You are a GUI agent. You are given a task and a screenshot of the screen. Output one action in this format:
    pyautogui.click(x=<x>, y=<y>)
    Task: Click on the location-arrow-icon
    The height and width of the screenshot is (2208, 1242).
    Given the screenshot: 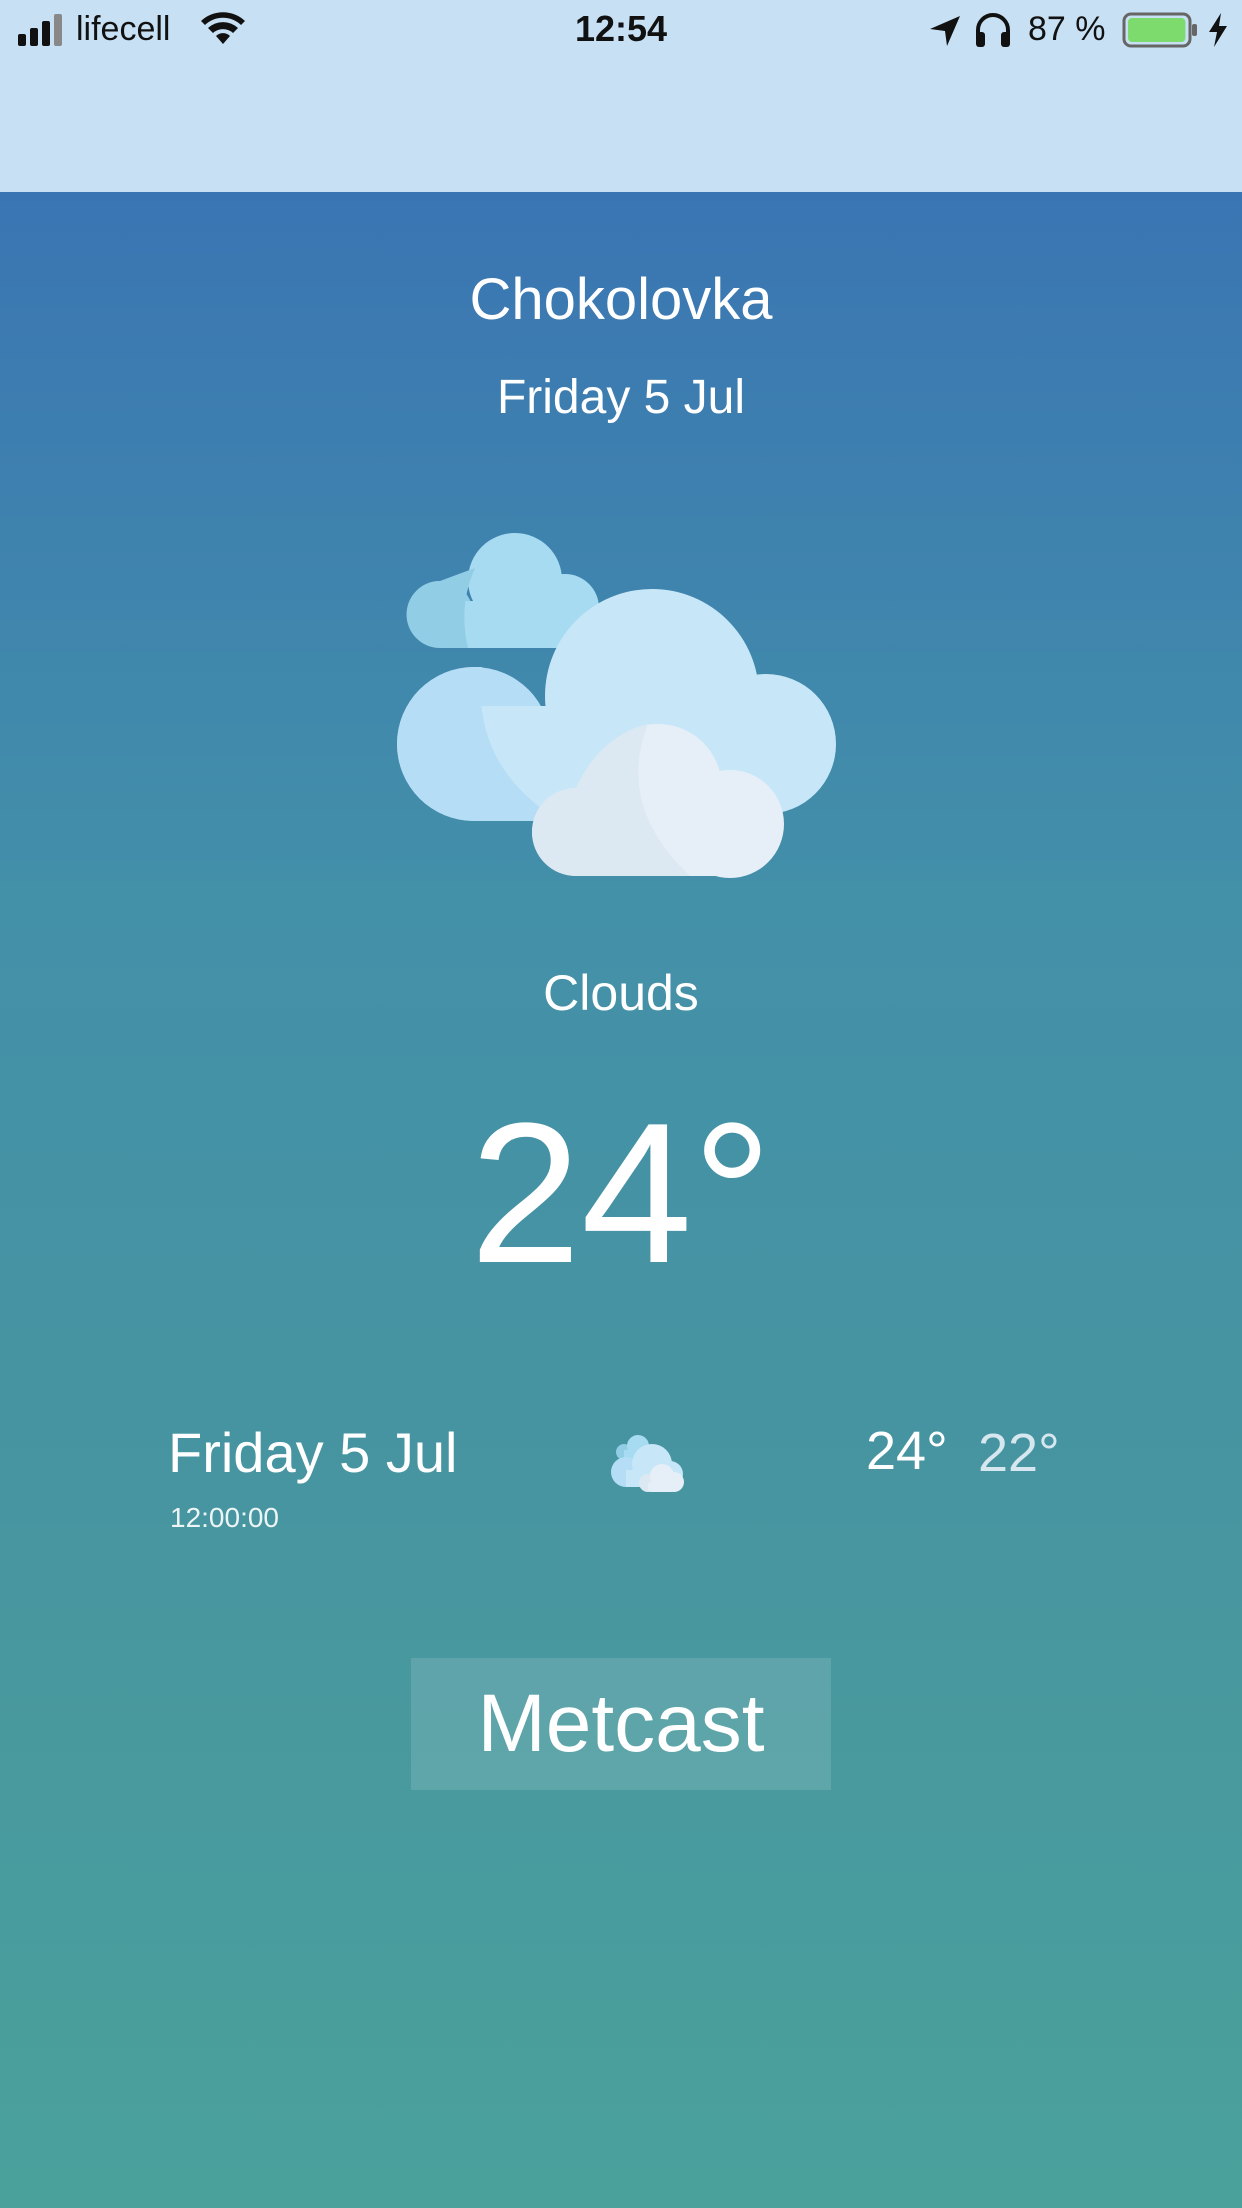 What is the action you would take?
    pyautogui.click(x=945, y=31)
    